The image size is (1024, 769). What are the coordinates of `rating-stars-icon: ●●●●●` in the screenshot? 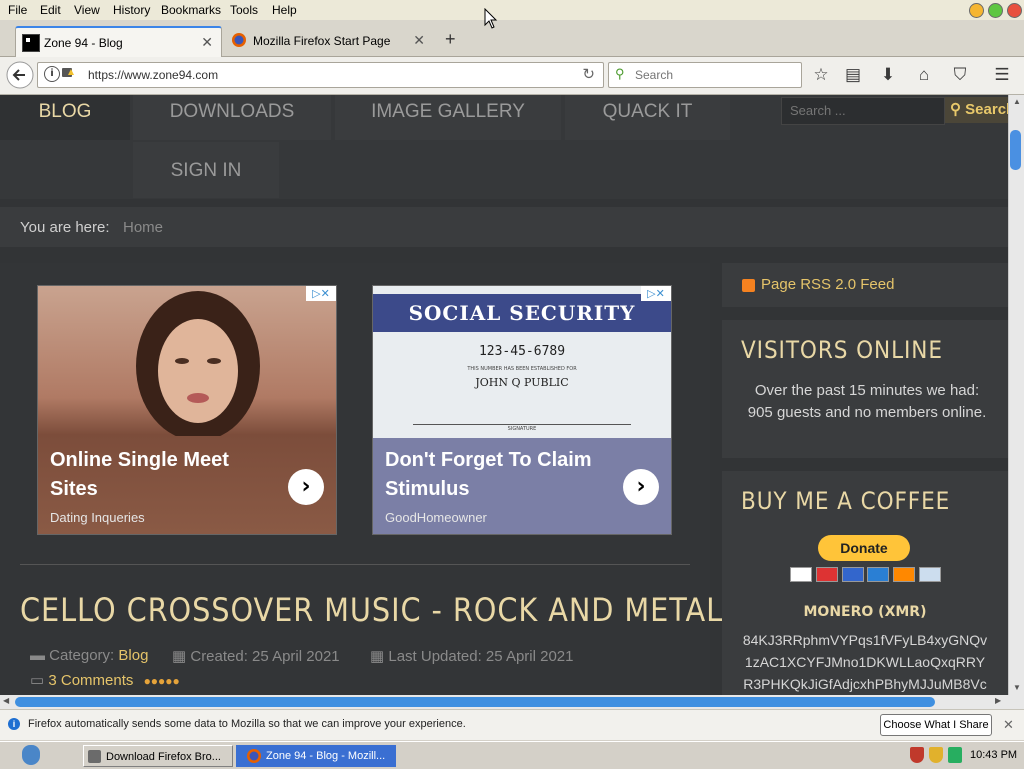 It's located at (161, 681).